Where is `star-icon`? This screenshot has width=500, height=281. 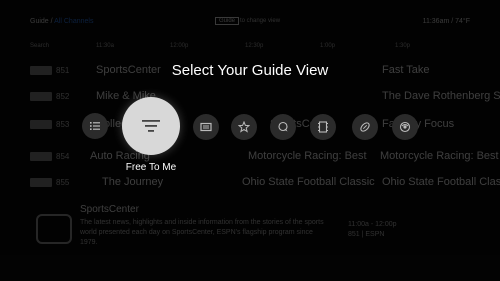 star-icon is located at coordinates (244, 127).